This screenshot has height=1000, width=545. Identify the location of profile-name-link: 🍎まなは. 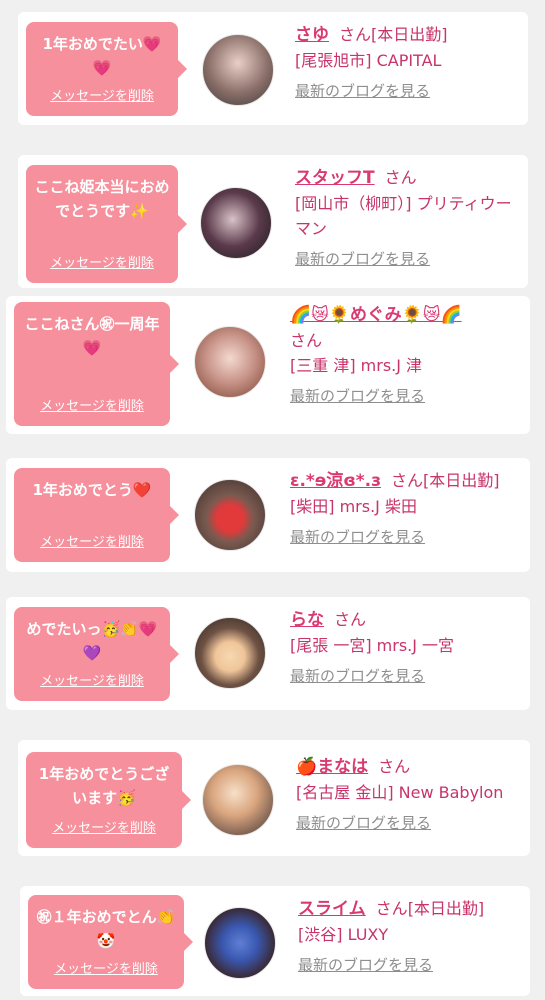
(332, 767).